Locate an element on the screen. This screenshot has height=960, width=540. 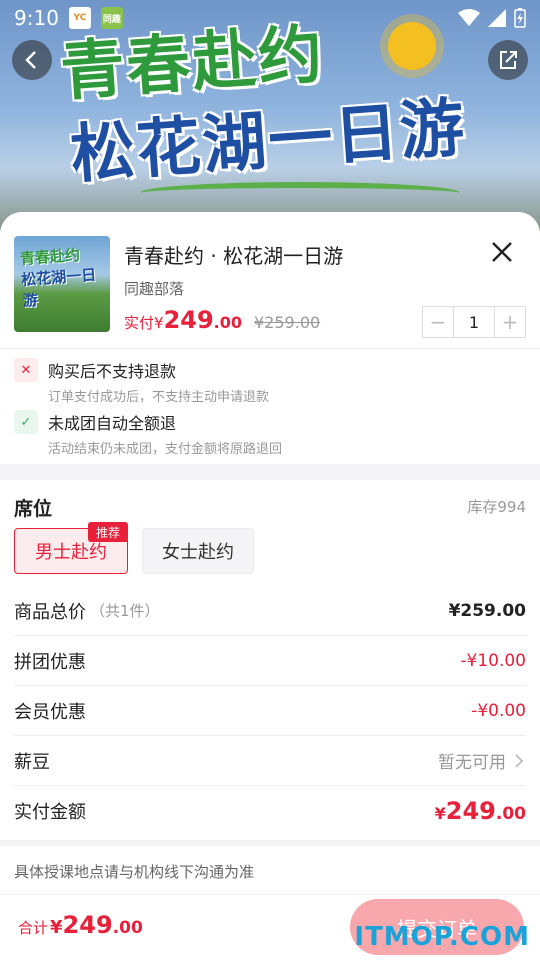
recommend-badge: 推荐 is located at coordinates (108, 532).